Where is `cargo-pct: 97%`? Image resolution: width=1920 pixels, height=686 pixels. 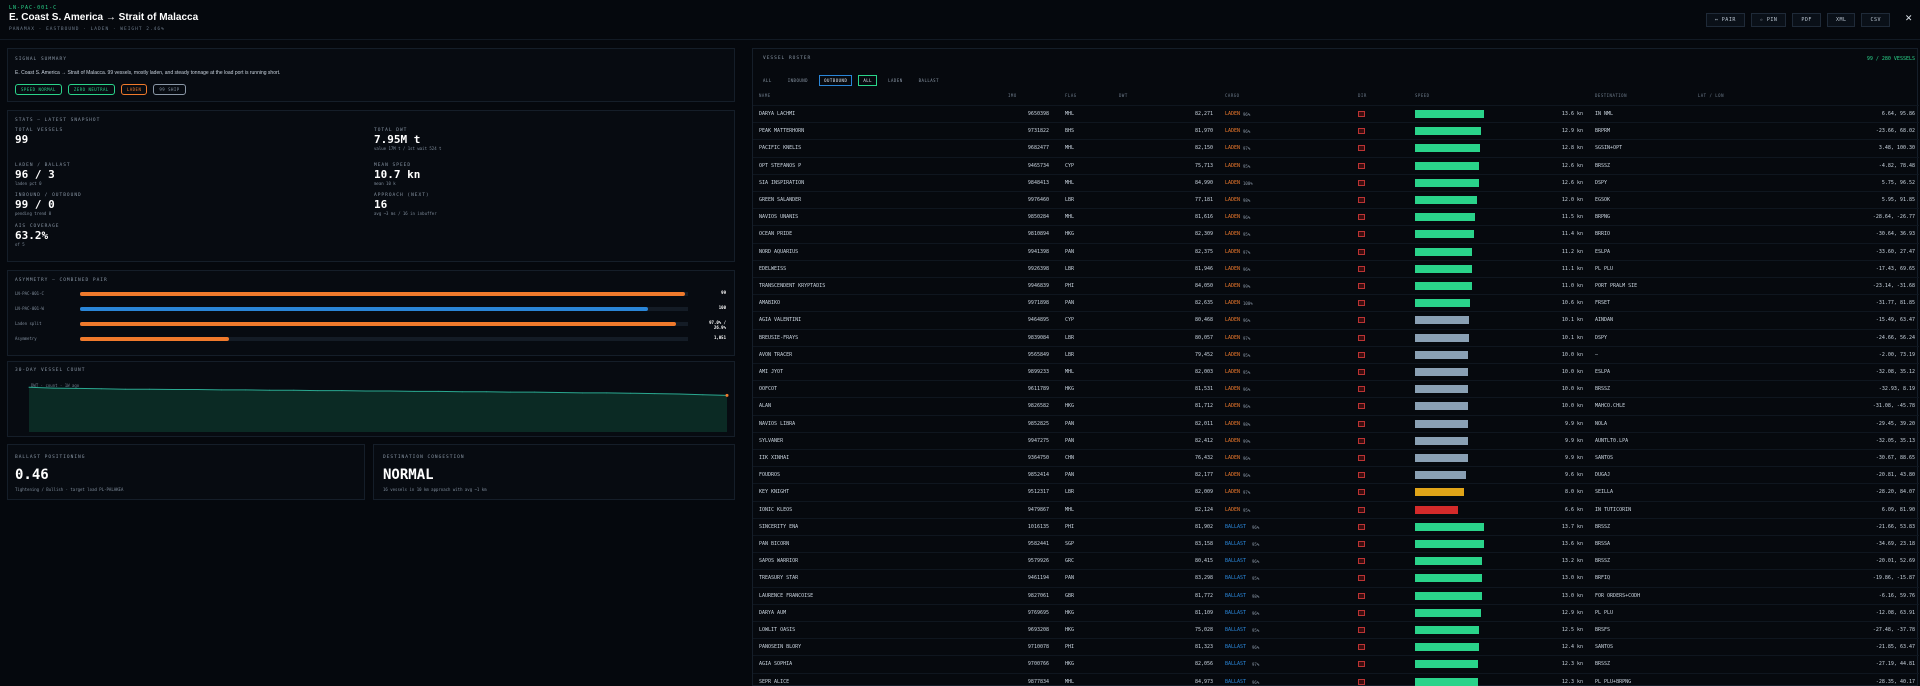
cargo-pct: 97% is located at coordinates (1256, 665).